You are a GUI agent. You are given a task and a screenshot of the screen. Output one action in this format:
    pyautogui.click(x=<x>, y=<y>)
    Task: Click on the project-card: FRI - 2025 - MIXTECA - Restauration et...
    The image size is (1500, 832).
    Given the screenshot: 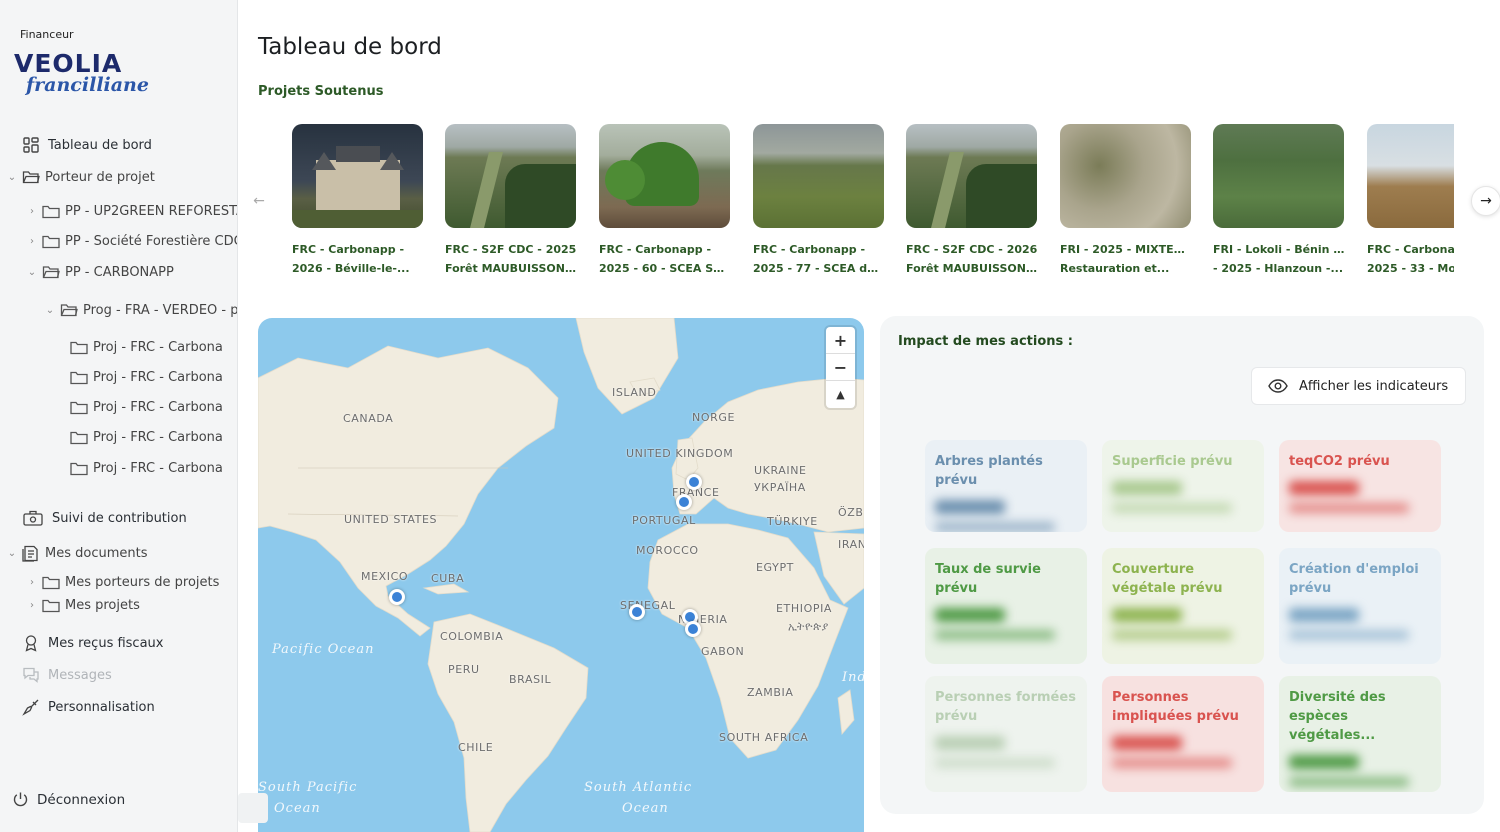 What is the action you would take?
    pyautogui.click(x=1126, y=201)
    